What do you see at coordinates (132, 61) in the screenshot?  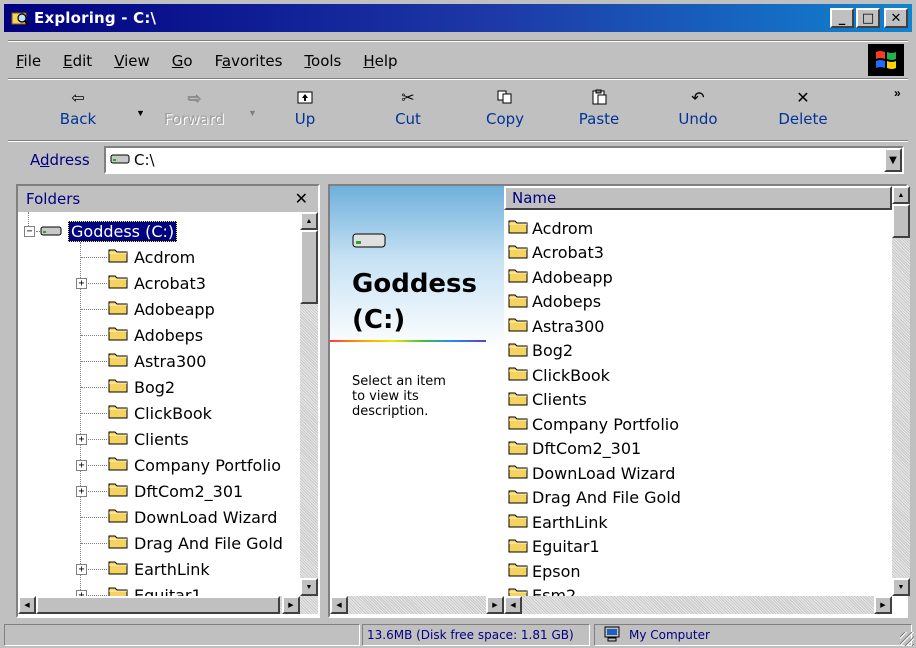 I see `menu-view: View` at bounding box center [132, 61].